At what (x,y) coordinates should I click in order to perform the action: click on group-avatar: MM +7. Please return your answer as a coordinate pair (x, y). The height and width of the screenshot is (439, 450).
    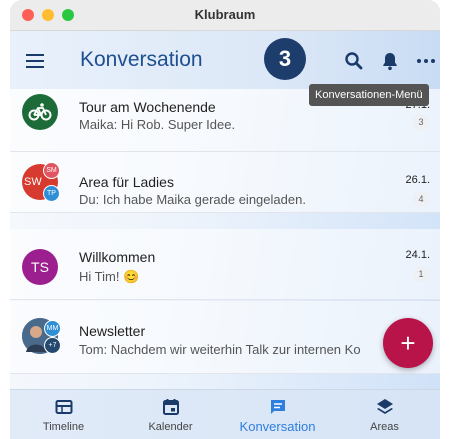
    Looking at the image, I should click on (41, 336).